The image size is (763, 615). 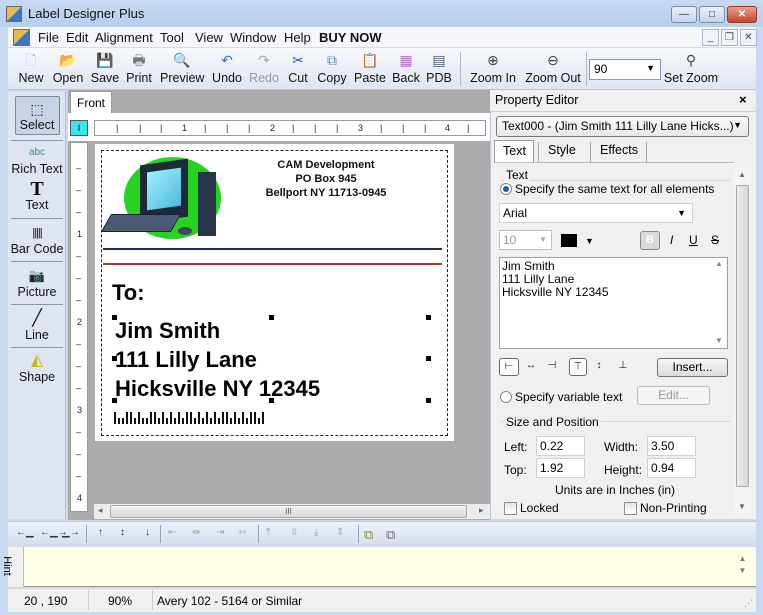 What do you see at coordinates (712, 14) in the screenshot?
I see `maximize-button: □` at bounding box center [712, 14].